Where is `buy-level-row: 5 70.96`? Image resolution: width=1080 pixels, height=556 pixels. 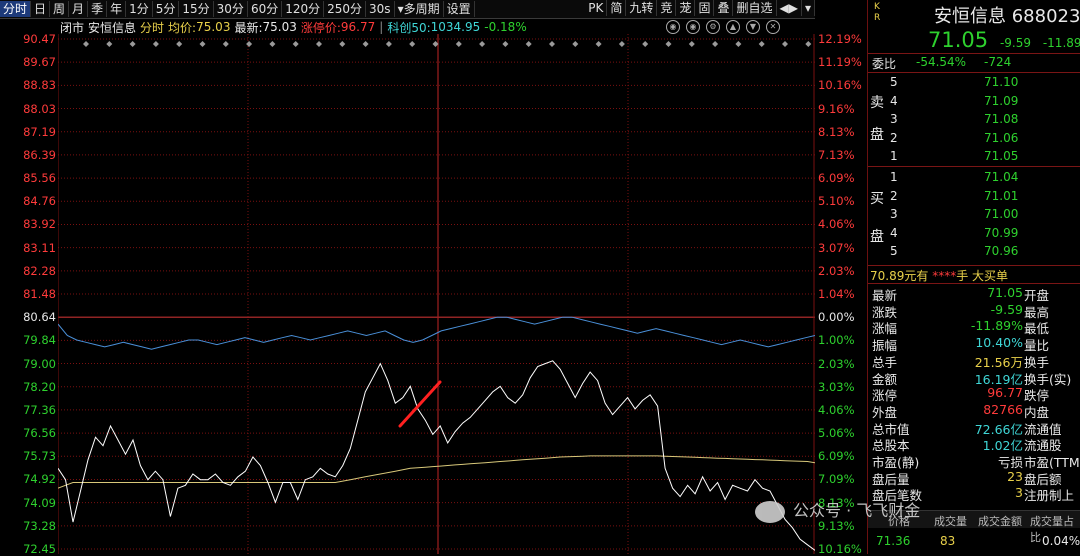
buy-level-row: 5 70.96 is located at coordinates (943, 252).